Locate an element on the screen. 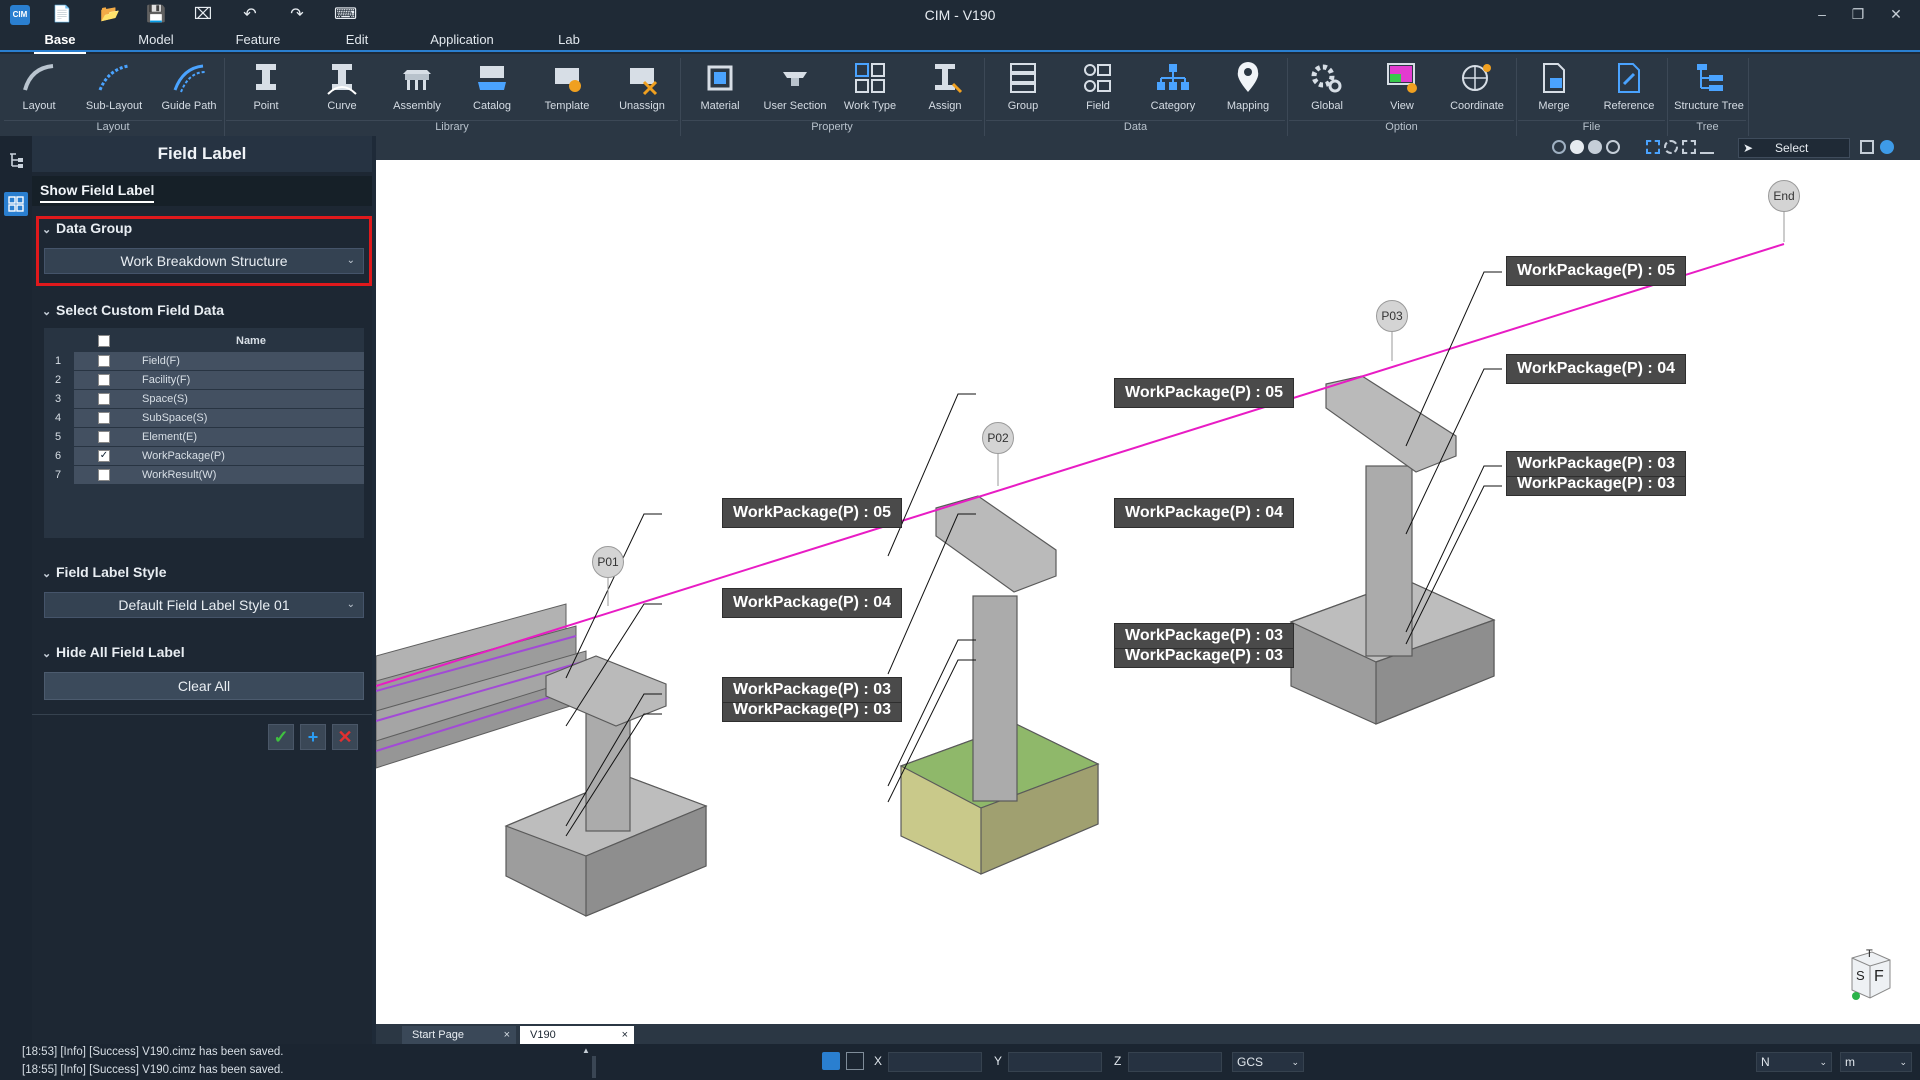  marker-end: End is located at coordinates (1784, 196).